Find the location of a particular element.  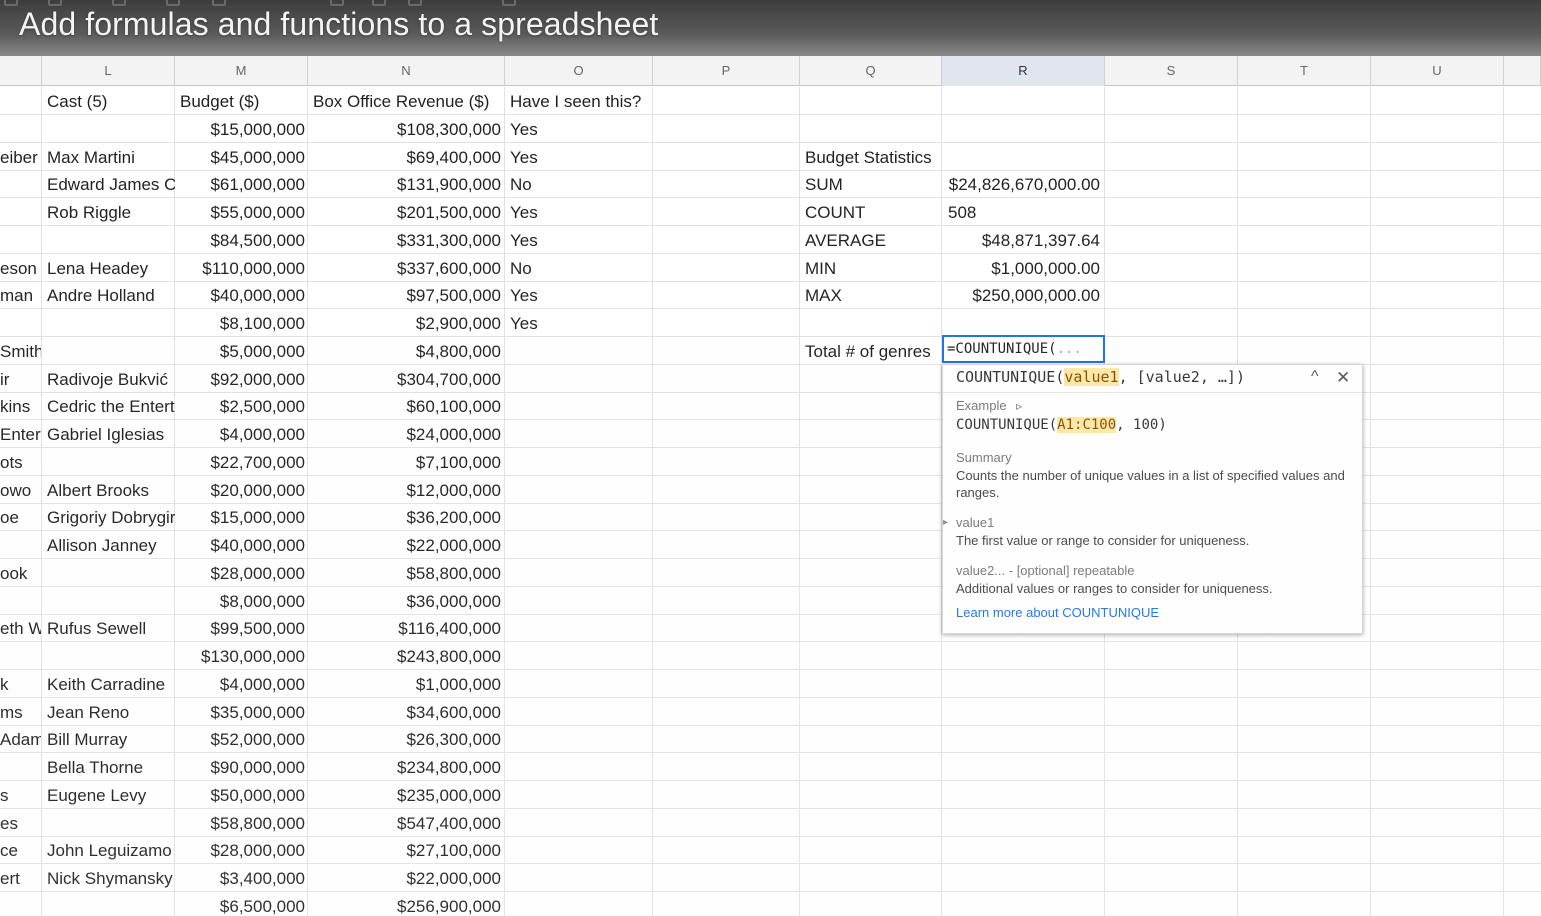

cell-cast: Jean Reno is located at coordinates (111, 712).